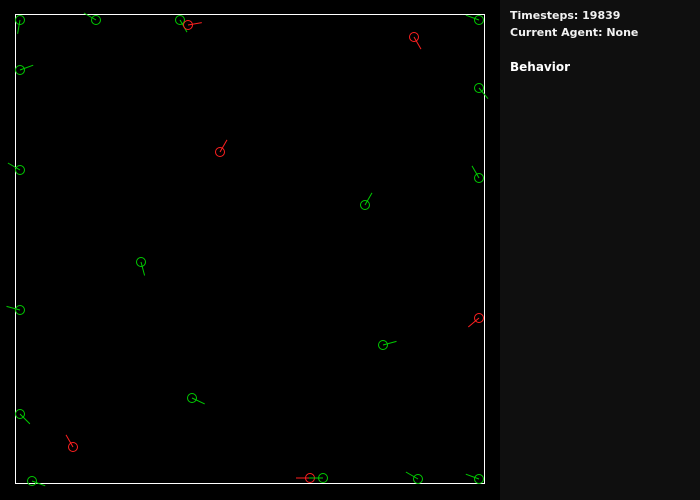 The width and height of the screenshot is (700, 500). I want to click on current-agent-value: None, so click(622, 32).